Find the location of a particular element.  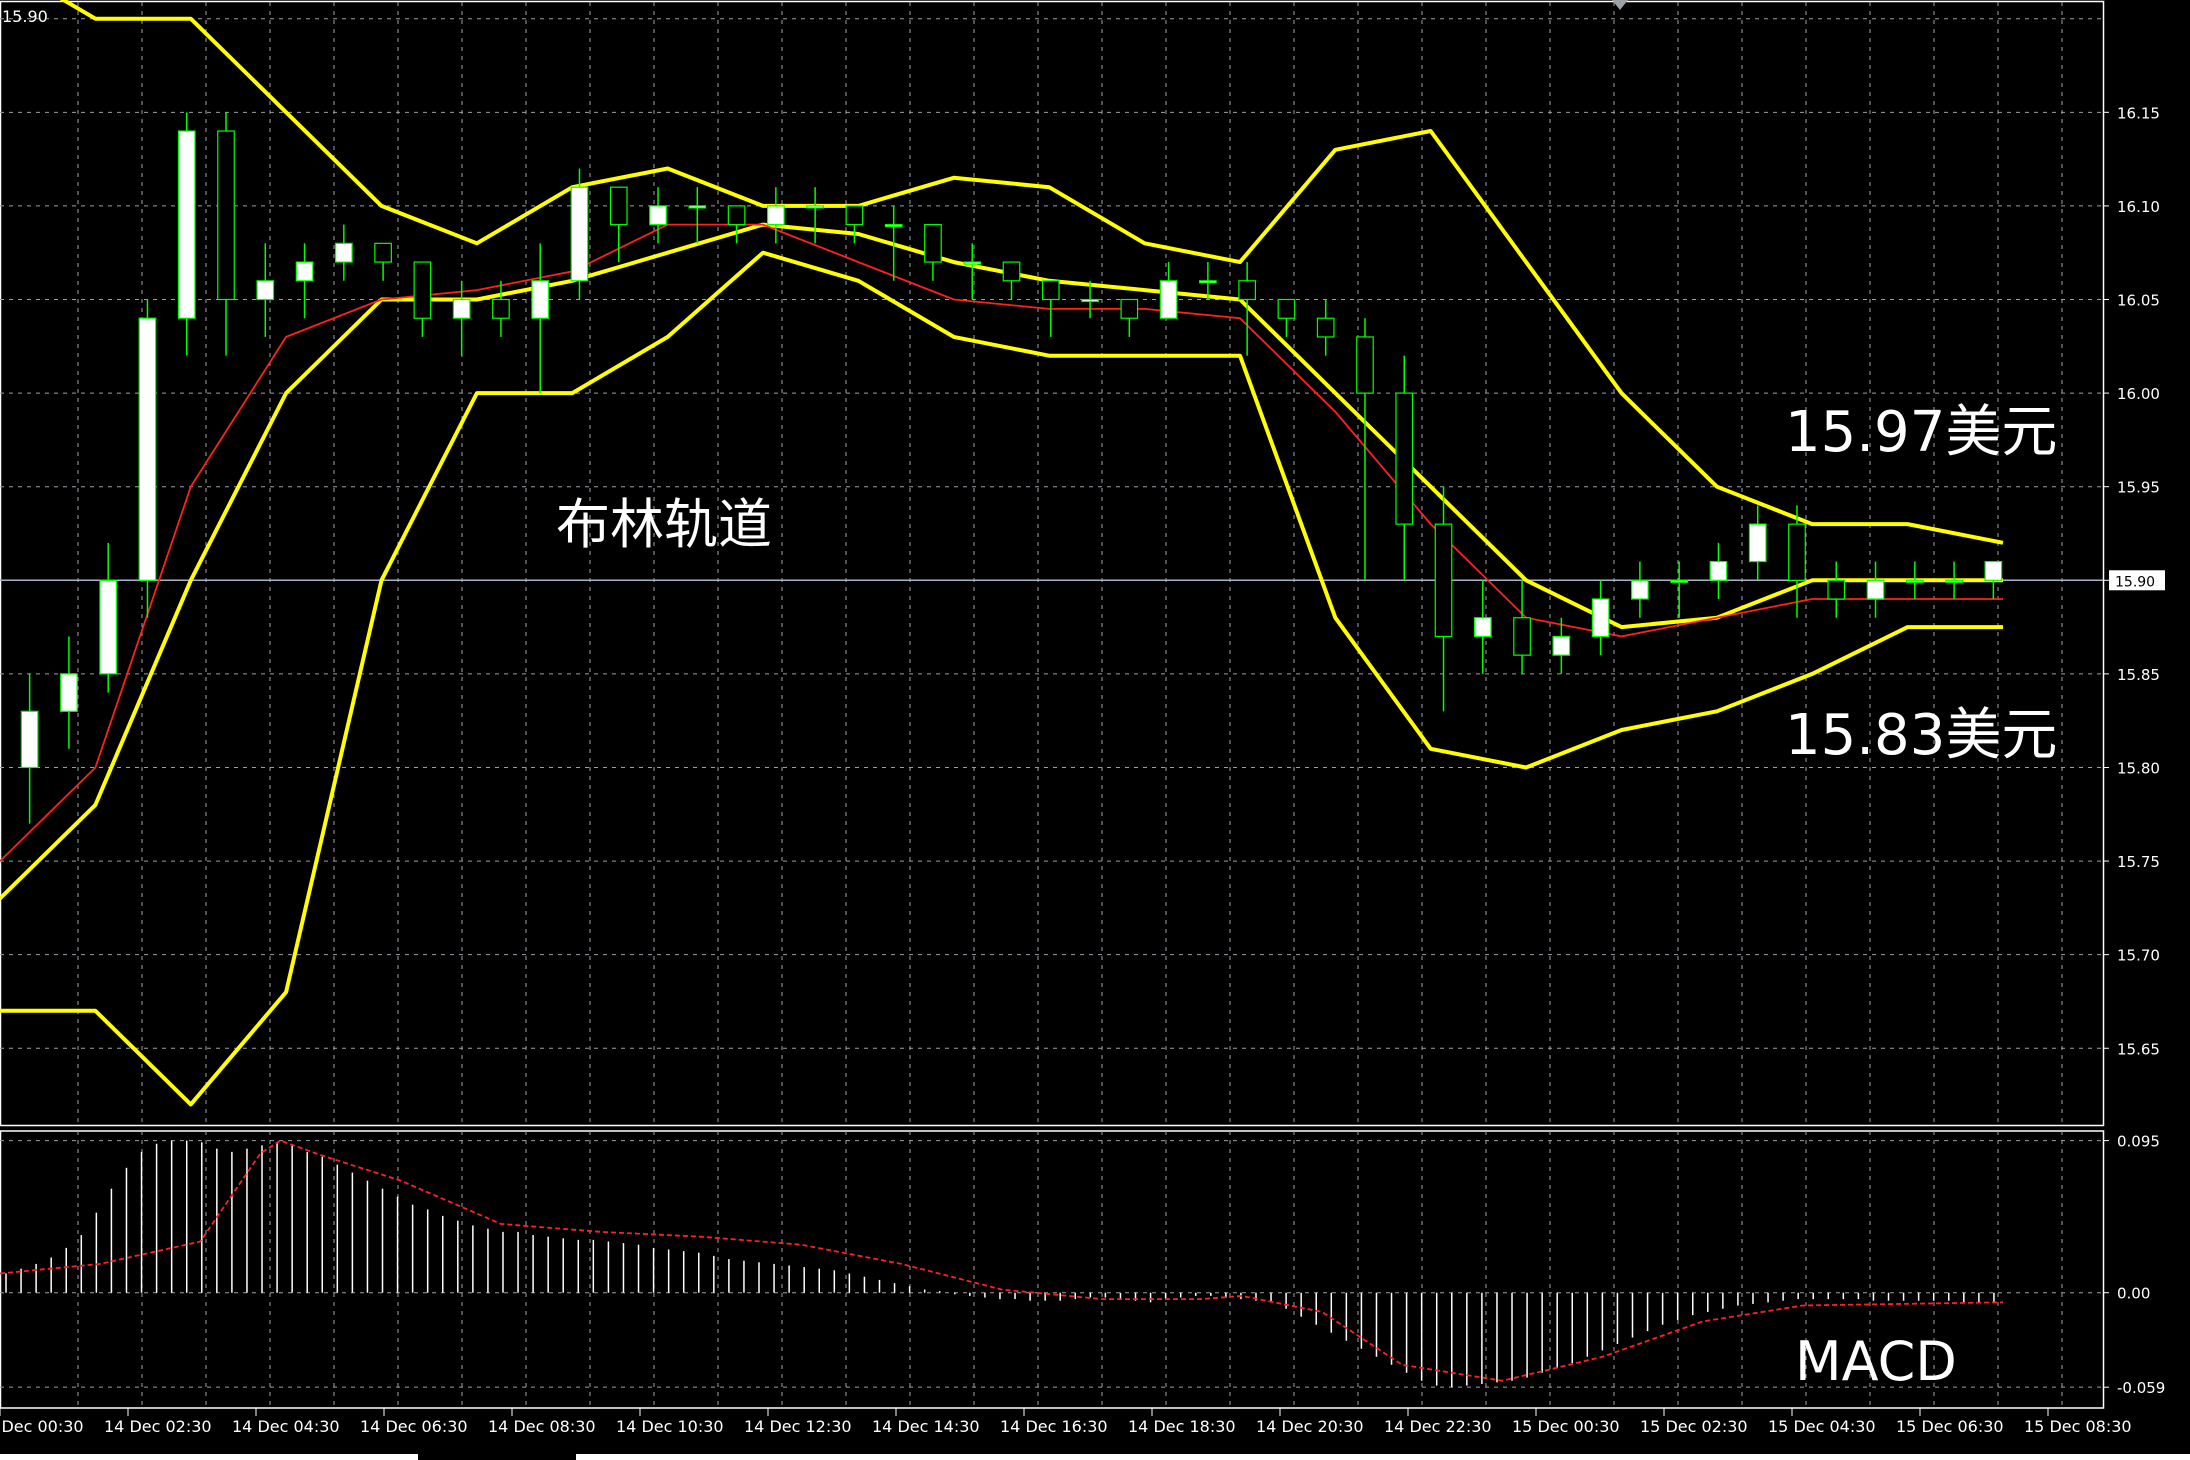

x-tick-label: 14 Dec 04:30 is located at coordinates (286, 1426).